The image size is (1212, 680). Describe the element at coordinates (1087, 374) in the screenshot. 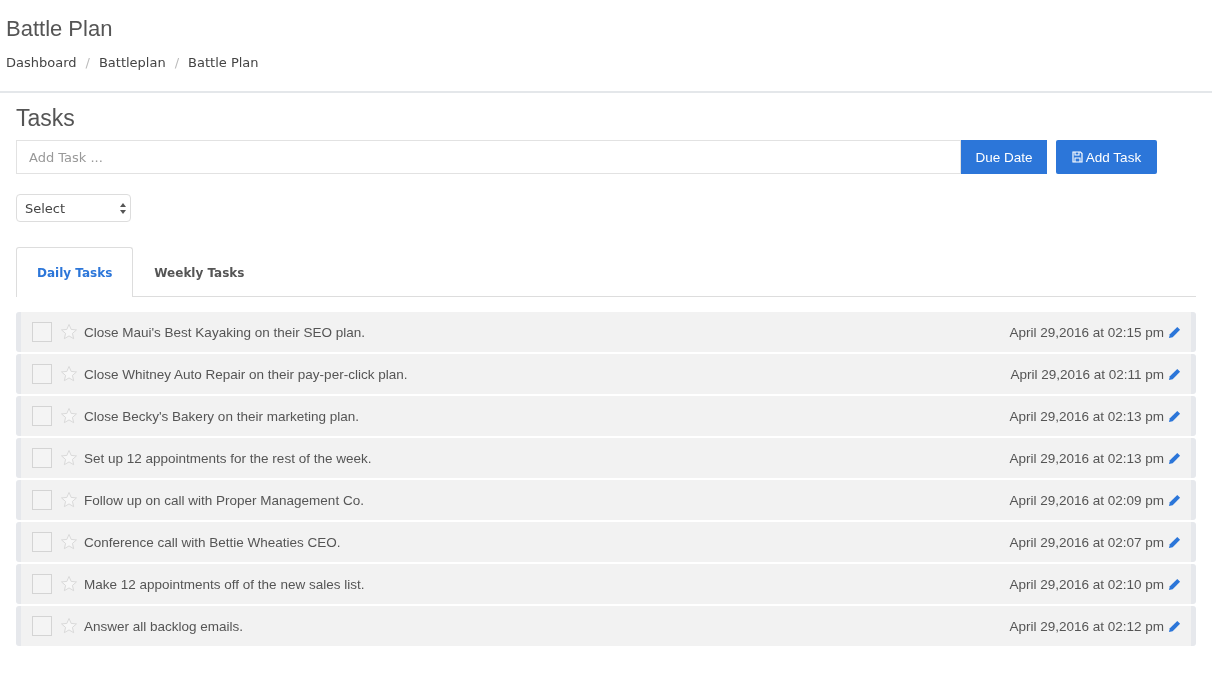

I see `task-date: April 29,2016 at 02:11 pm` at that location.